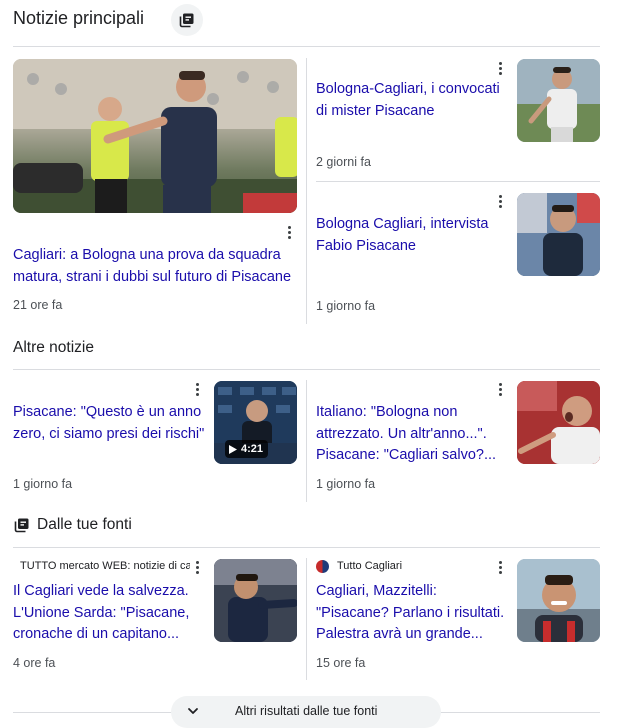 Image resolution: width=619 pixels, height=728 pixels. I want to click on photo-player-pointing, so click(255, 600).